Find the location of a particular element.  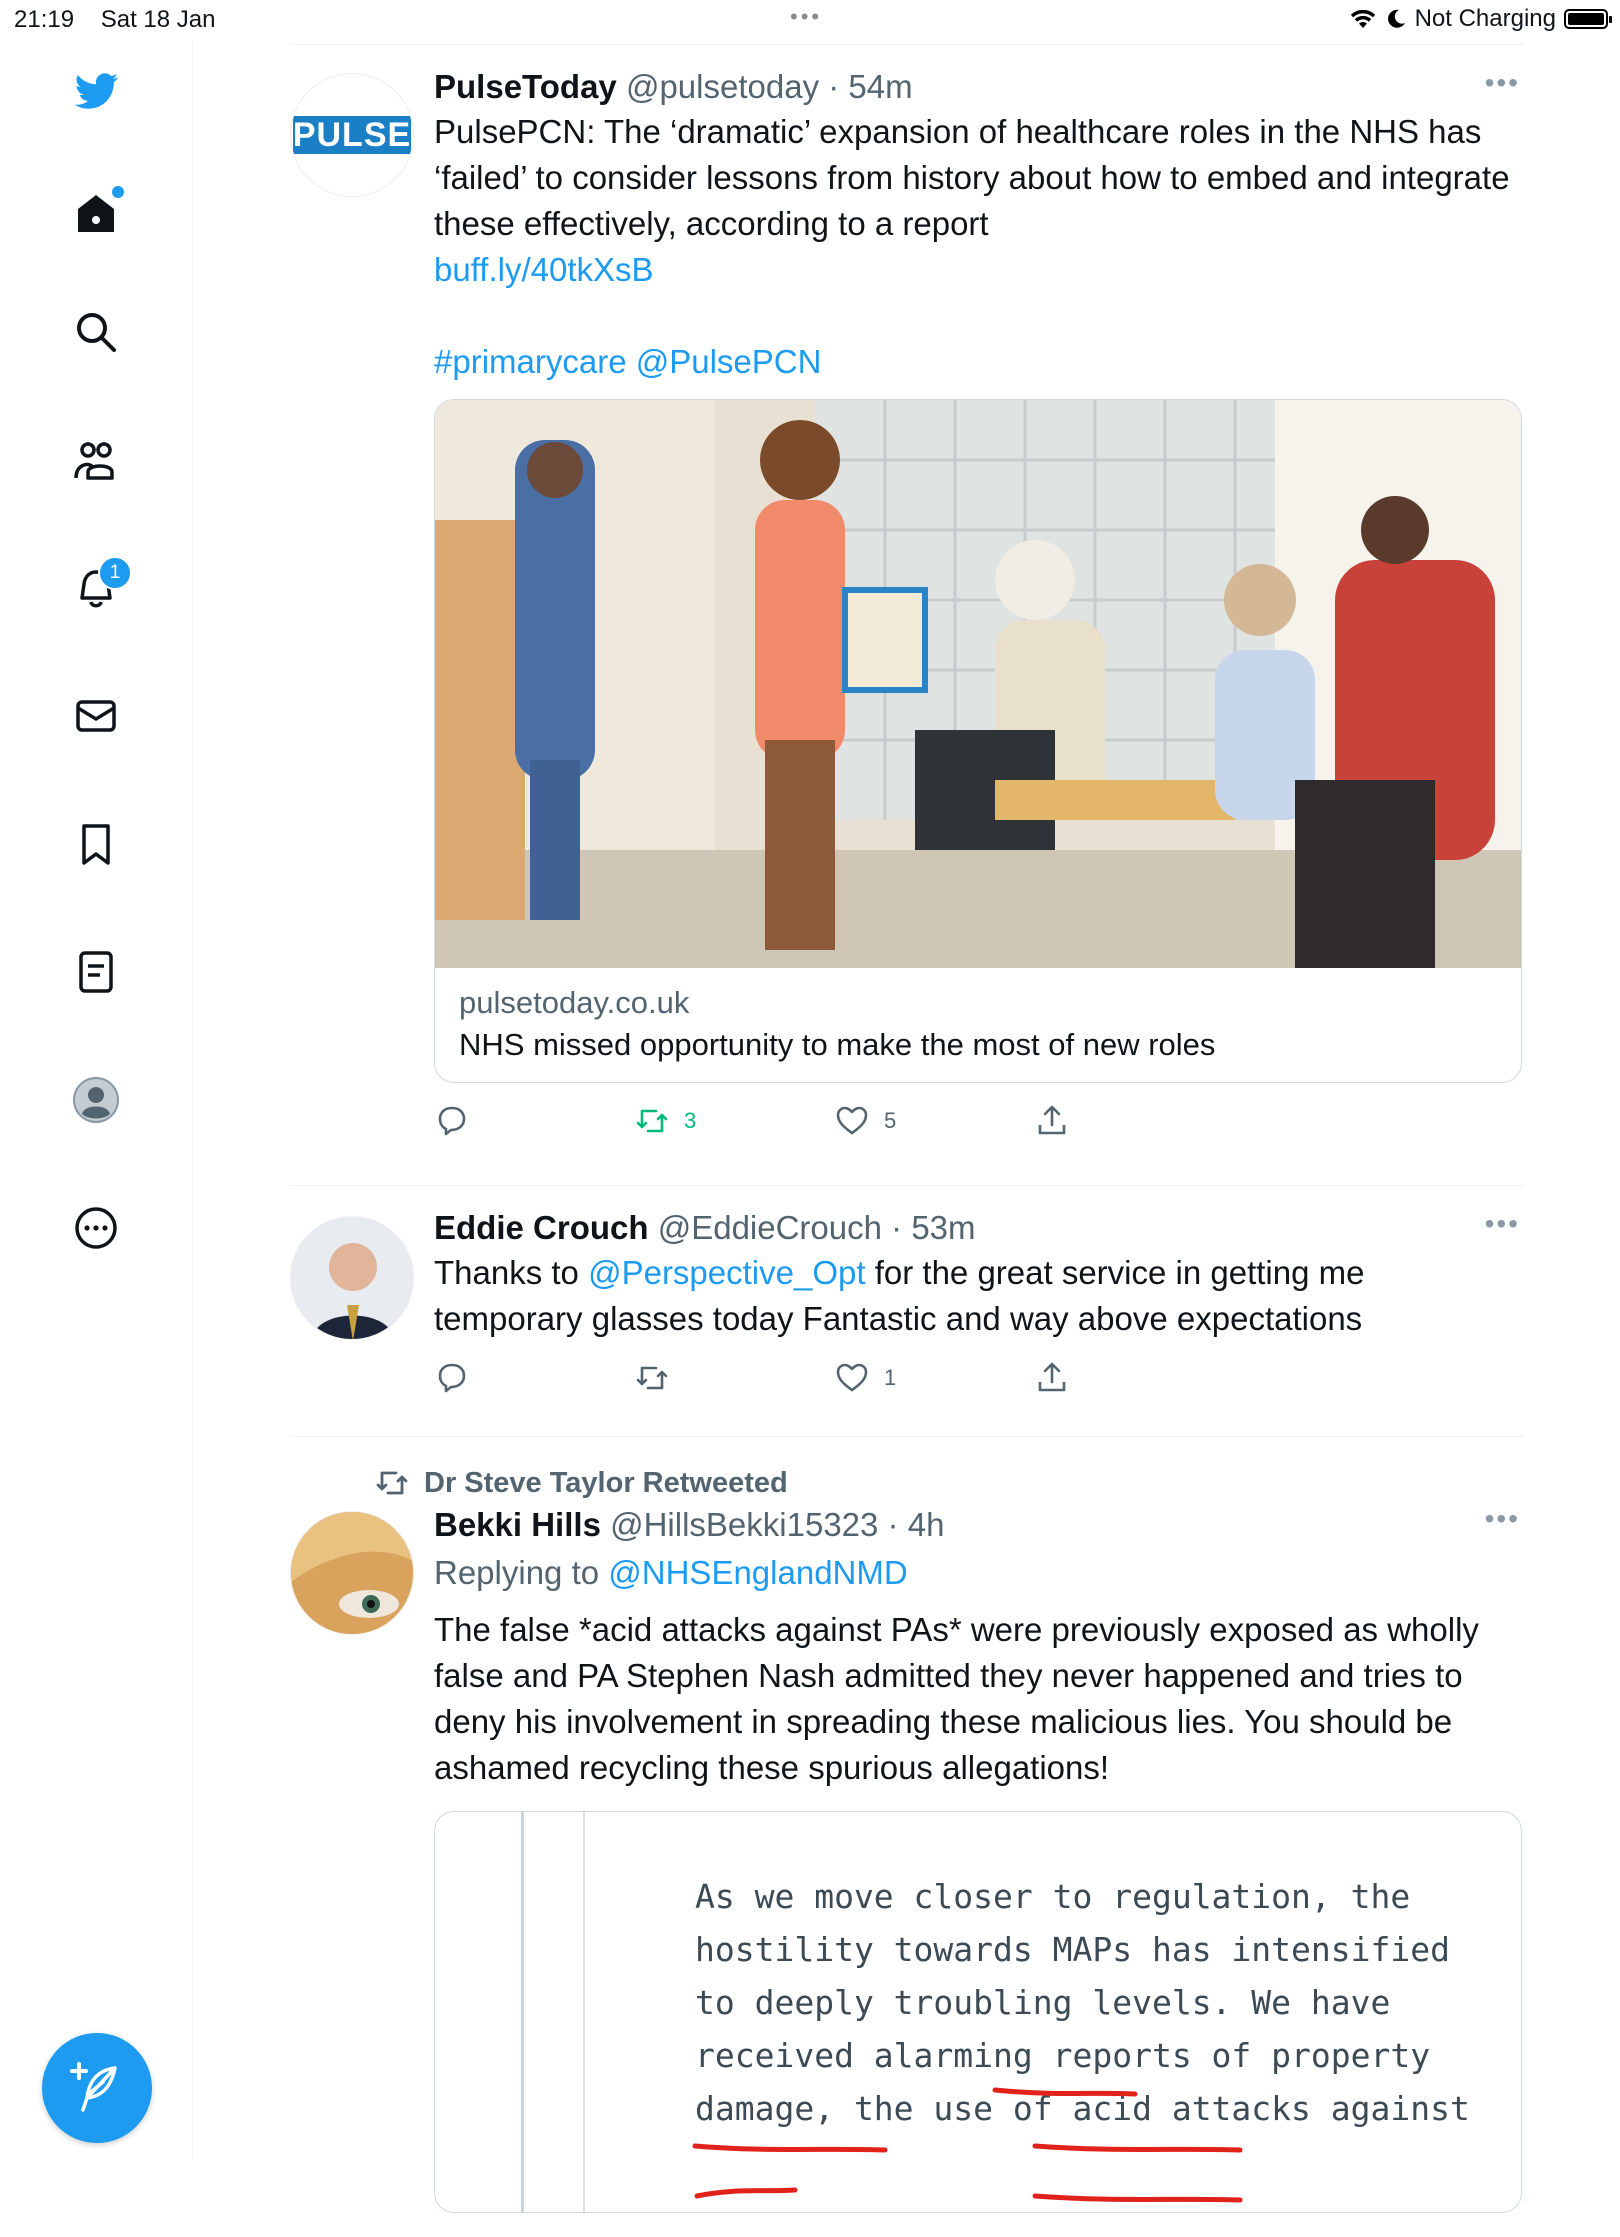

tweet-time: 4h is located at coordinates (926, 1524).